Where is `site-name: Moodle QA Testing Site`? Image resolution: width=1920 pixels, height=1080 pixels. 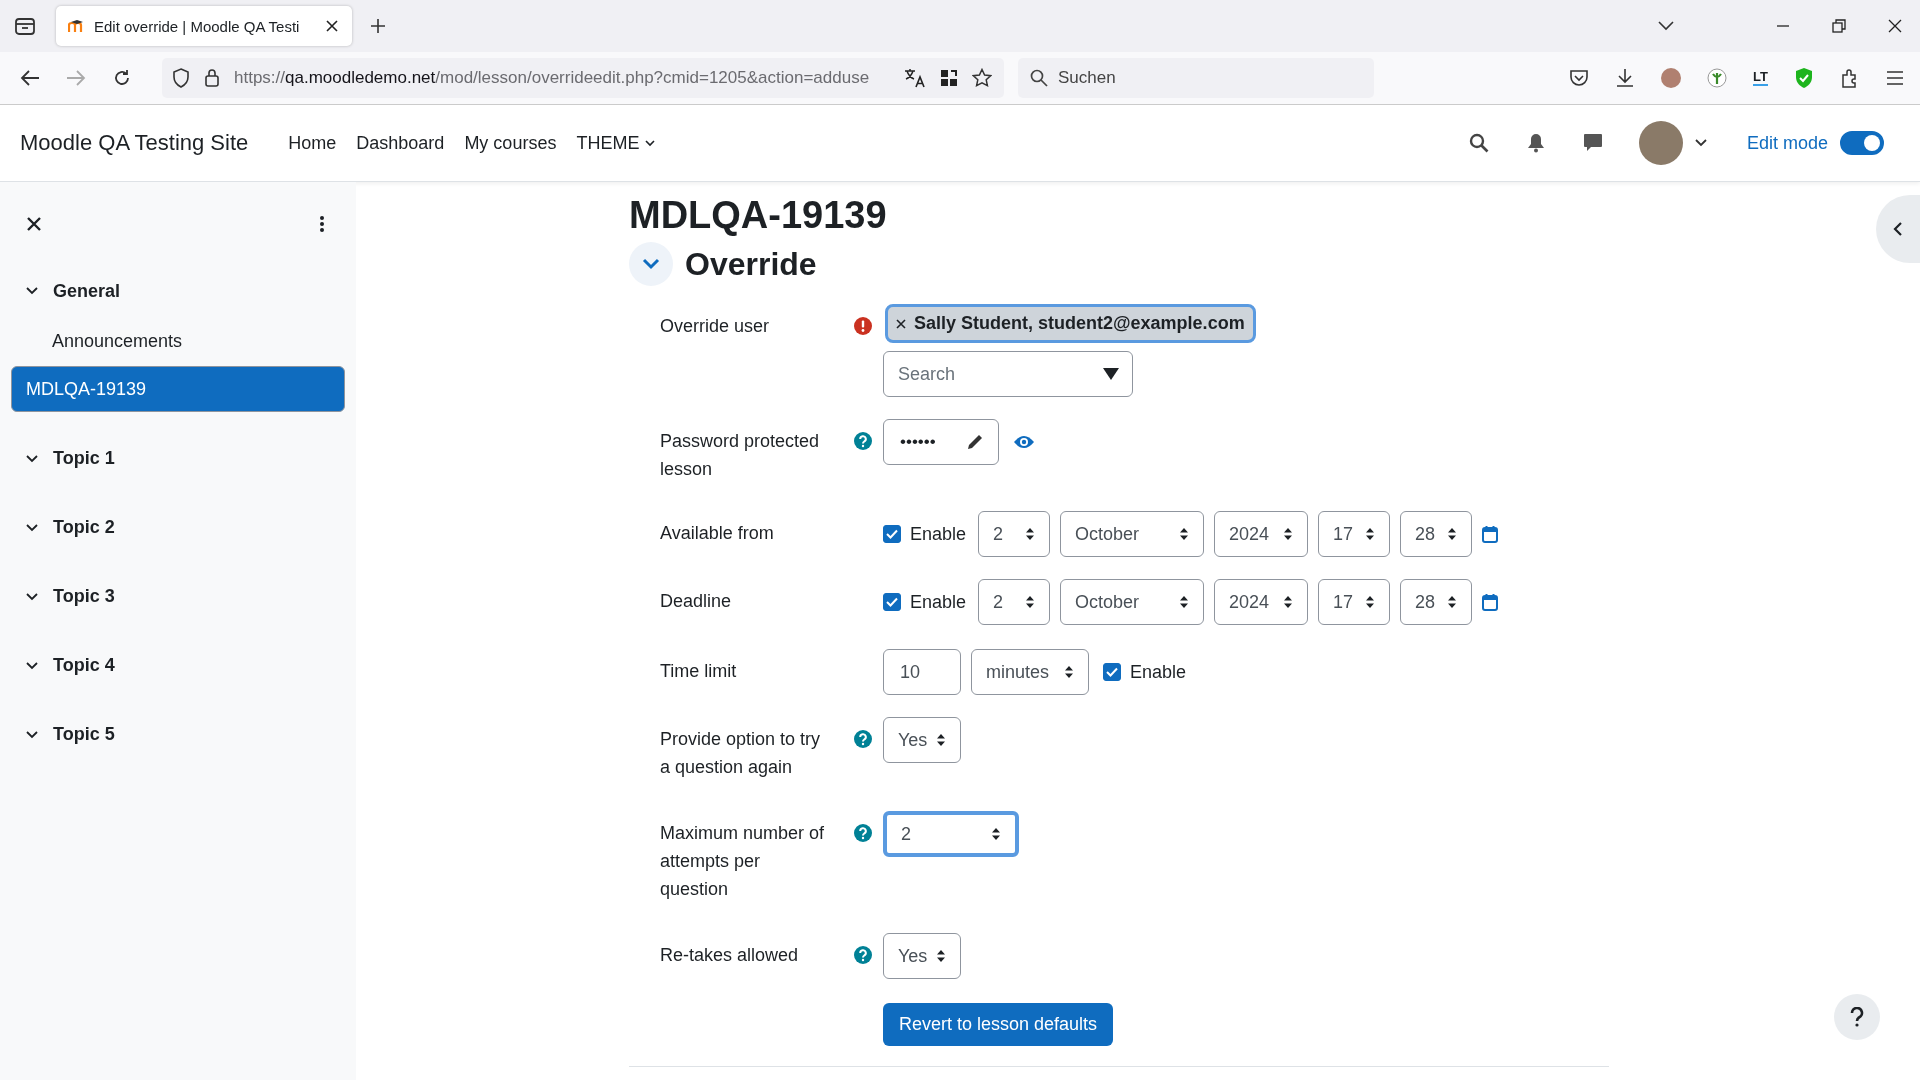
site-name: Moodle QA Testing Site is located at coordinates (134, 143).